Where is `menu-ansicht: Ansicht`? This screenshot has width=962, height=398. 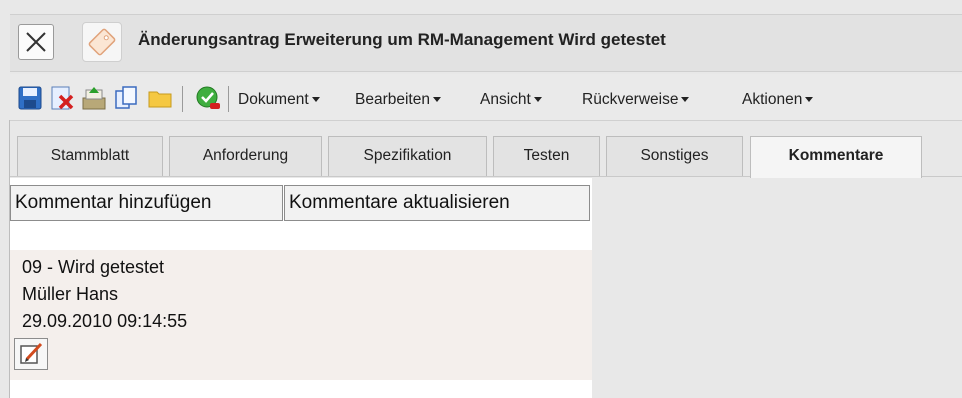
menu-ansicht: Ansicht is located at coordinates (511, 100).